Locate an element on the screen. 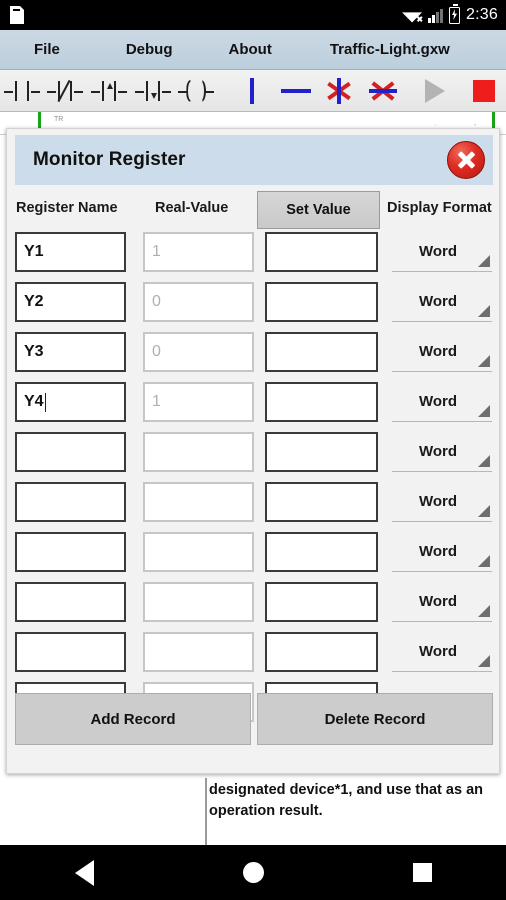  set-value-button: Set Value is located at coordinates (318, 210).